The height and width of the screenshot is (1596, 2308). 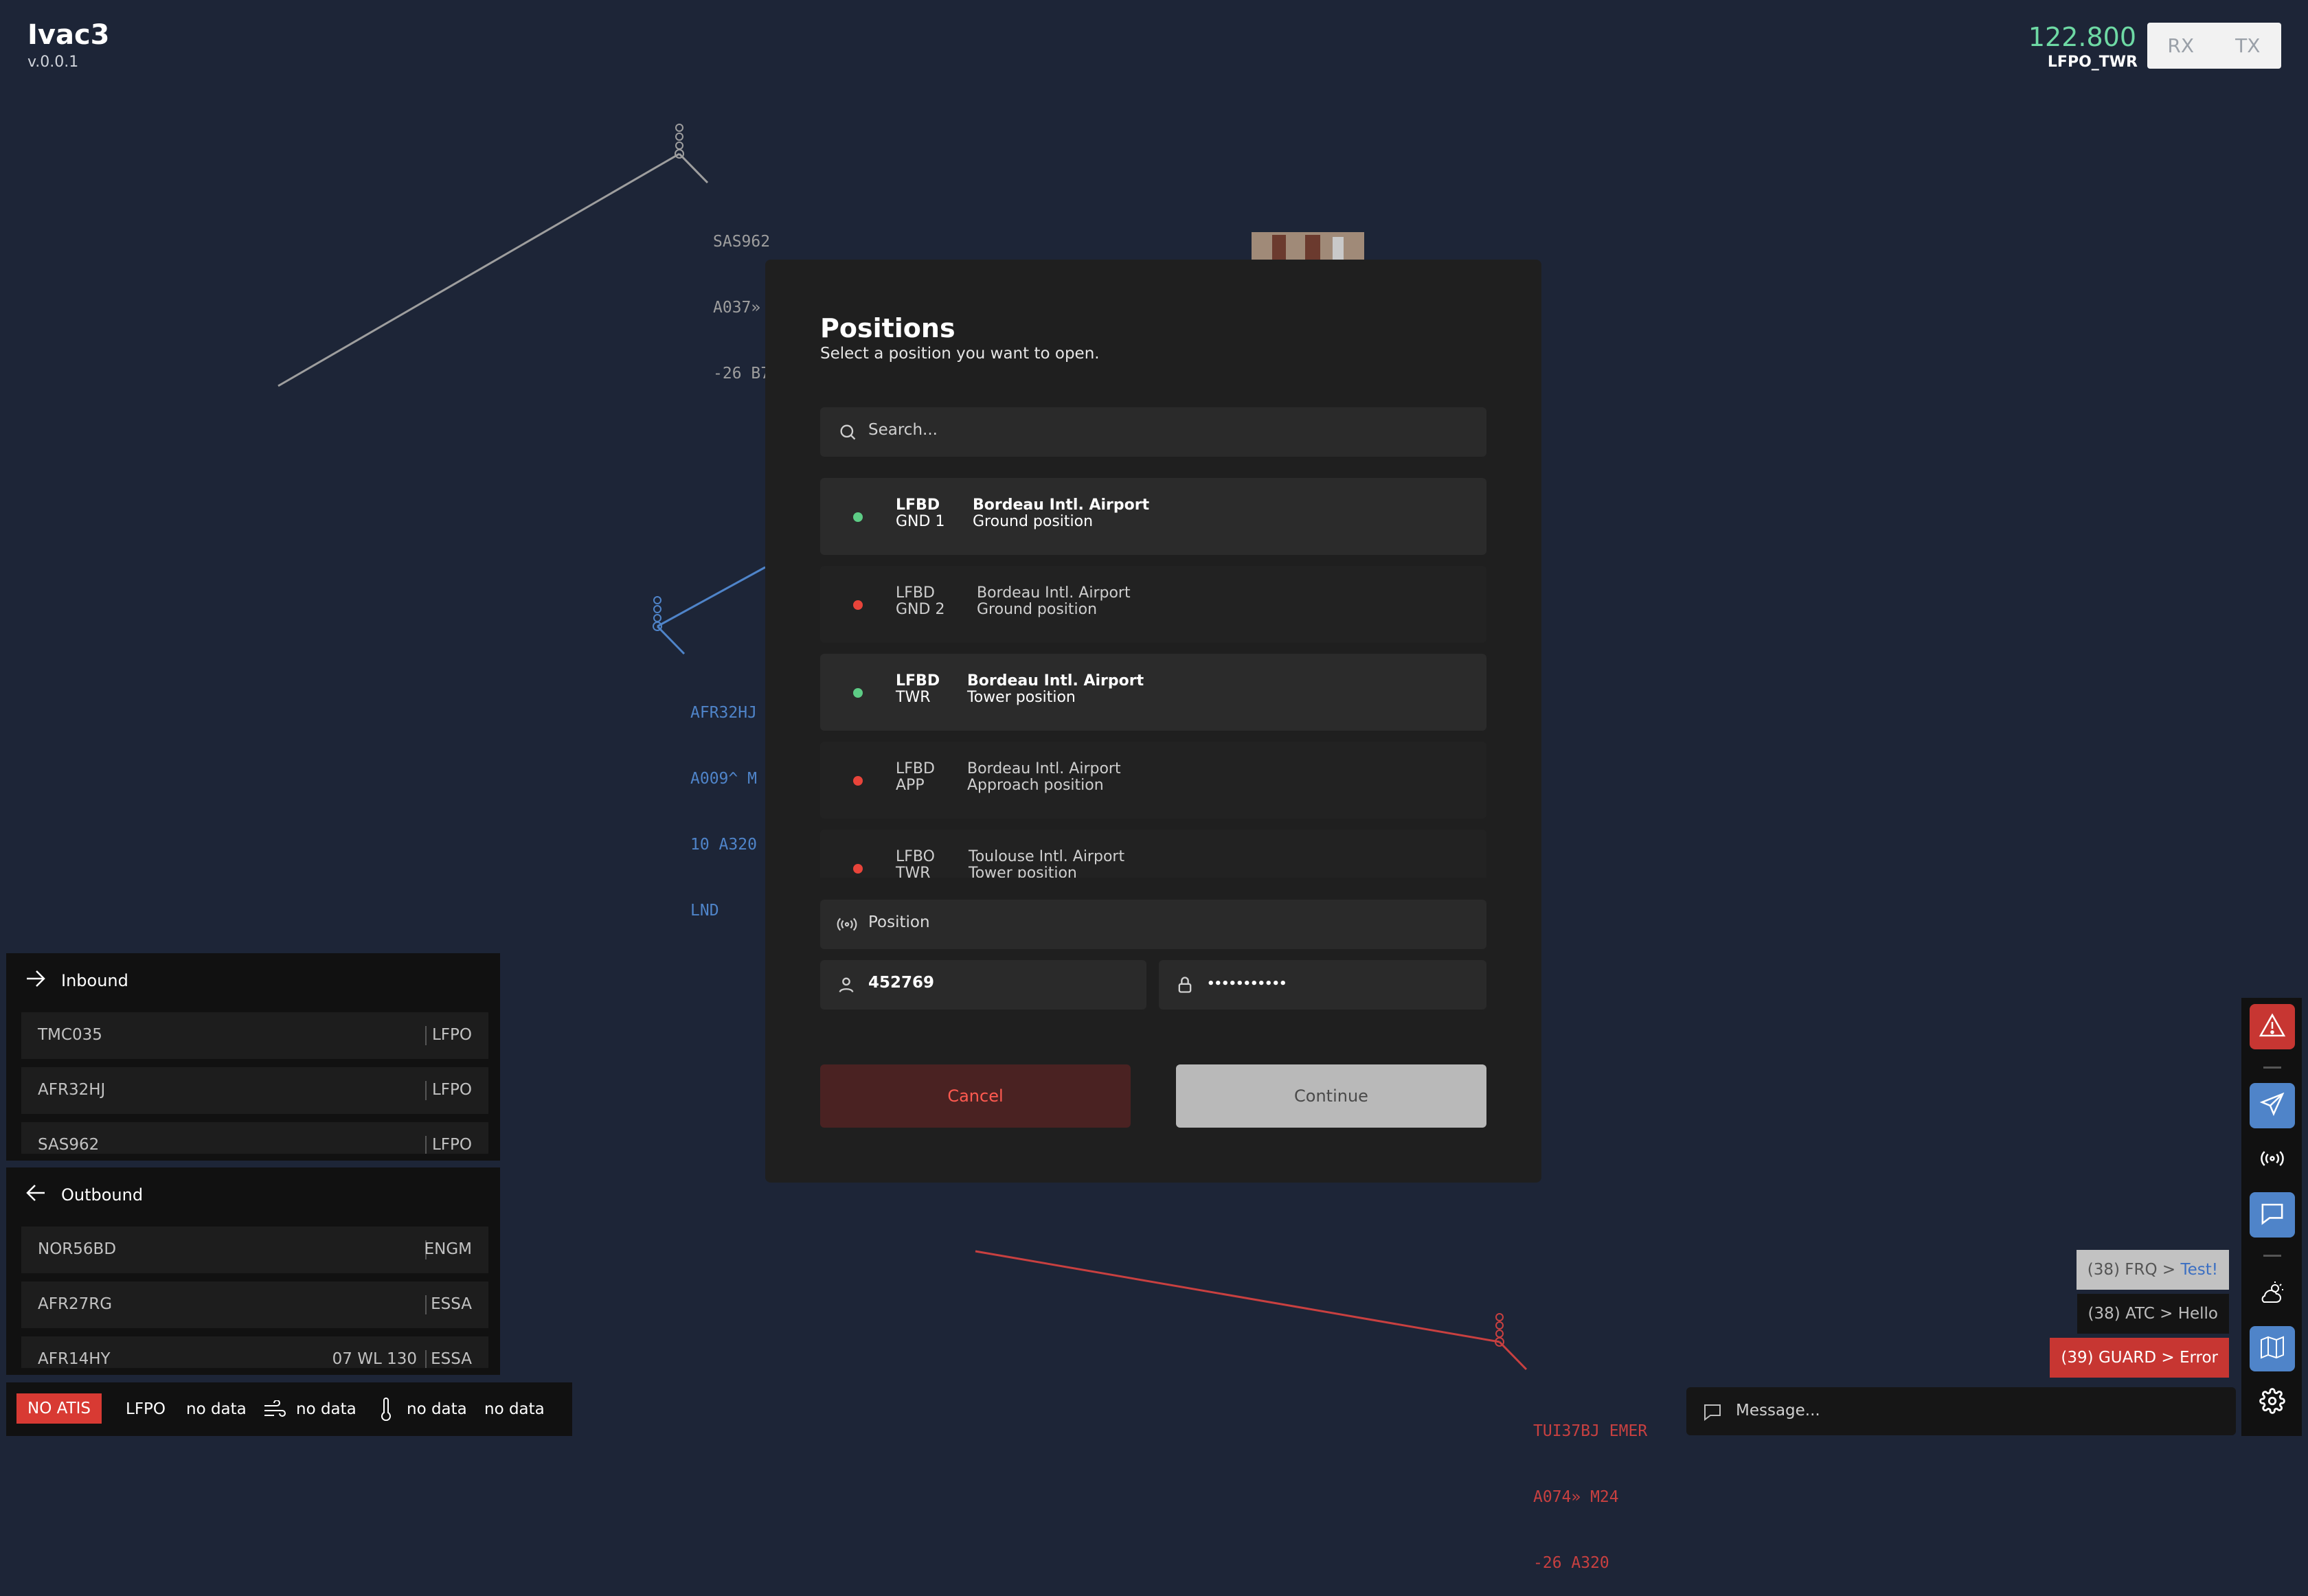 What do you see at coordinates (983, 985) in the screenshot?
I see `user-id-input: 452769` at bounding box center [983, 985].